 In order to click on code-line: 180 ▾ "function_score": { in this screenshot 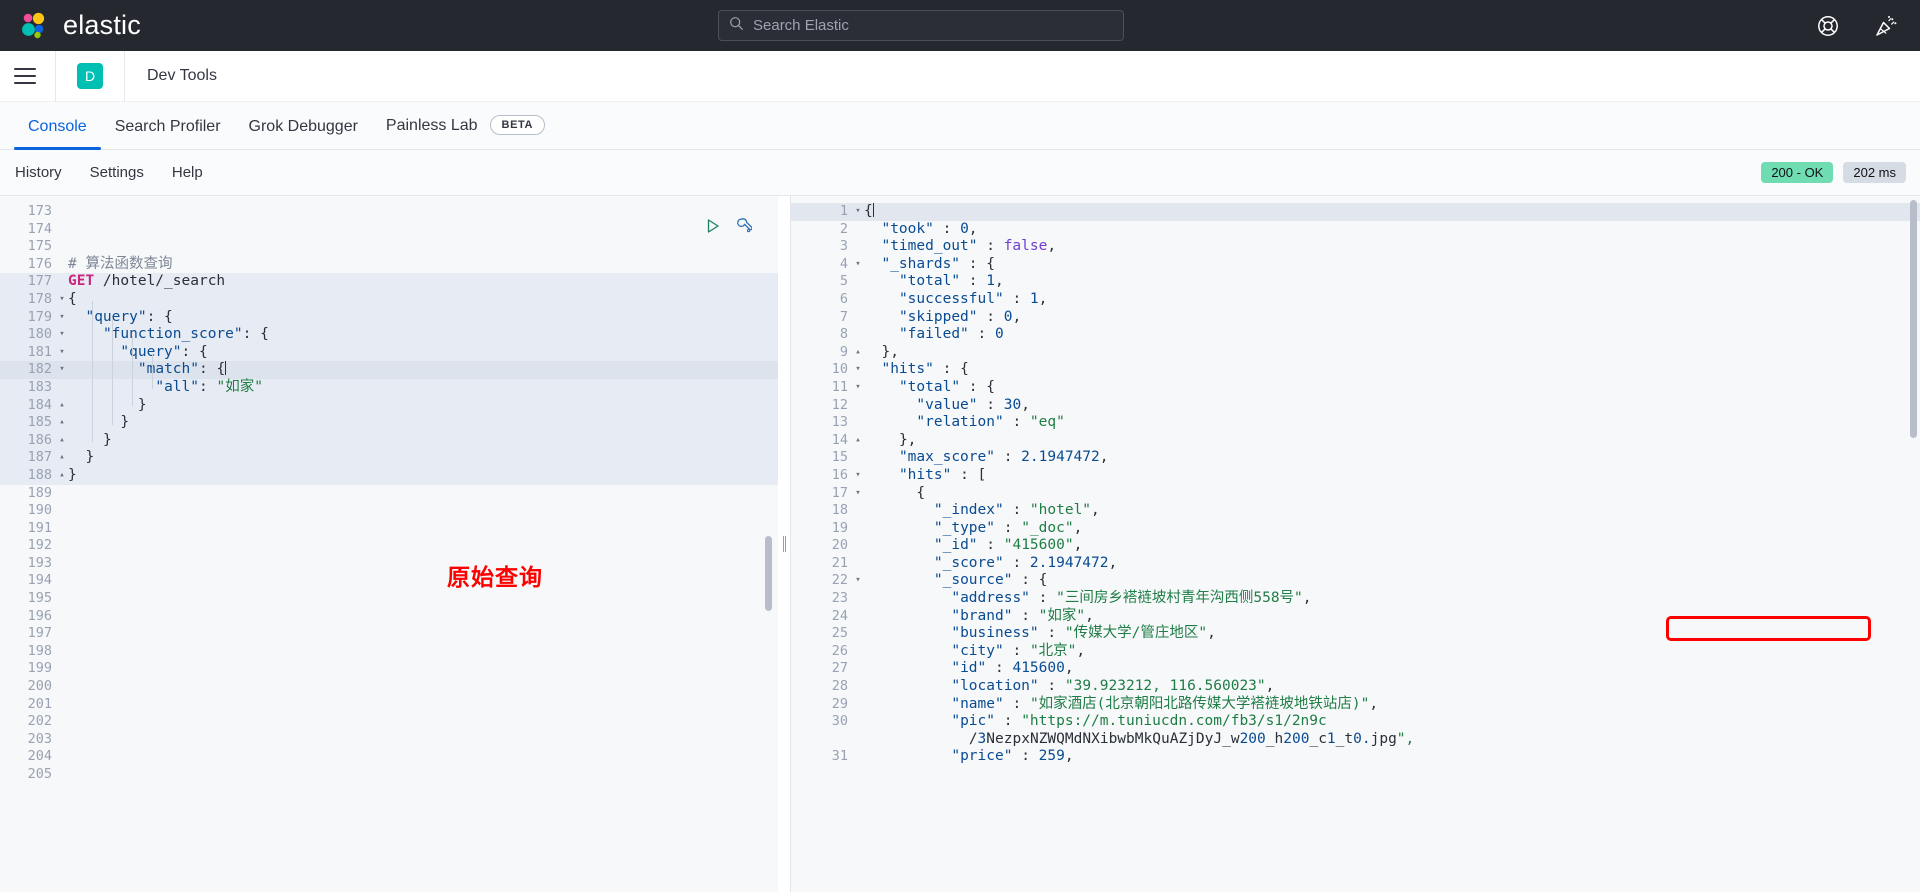, I will do `click(389, 335)`.